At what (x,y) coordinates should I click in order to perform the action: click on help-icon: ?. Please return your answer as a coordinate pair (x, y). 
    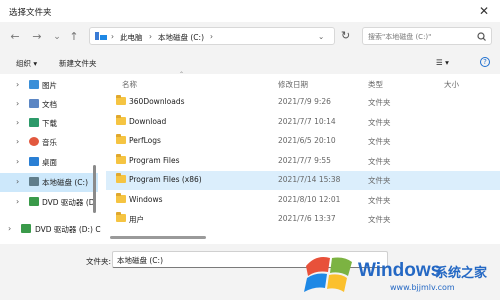
    Looking at the image, I should click on (485, 62).